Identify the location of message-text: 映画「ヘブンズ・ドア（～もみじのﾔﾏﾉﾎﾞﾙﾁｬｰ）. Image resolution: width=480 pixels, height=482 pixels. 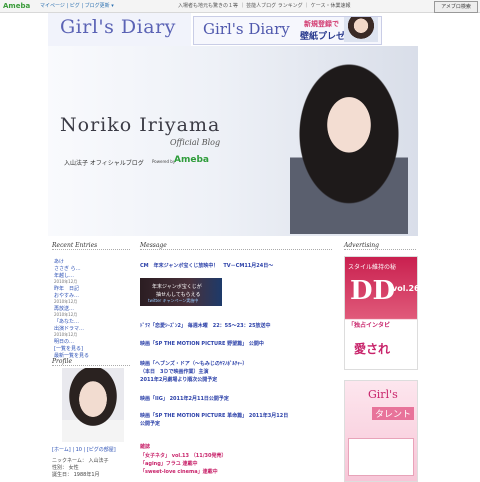
(194, 364).